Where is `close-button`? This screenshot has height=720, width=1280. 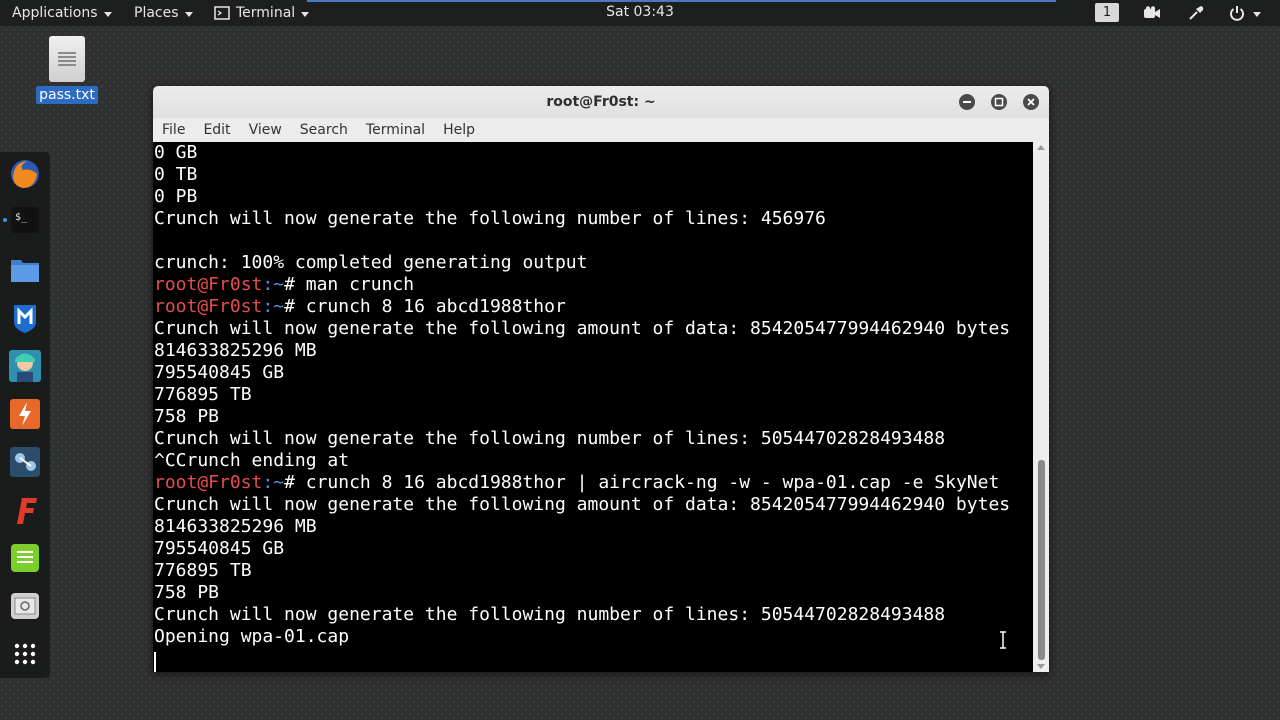 close-button is located at coordinates (1031, 102).